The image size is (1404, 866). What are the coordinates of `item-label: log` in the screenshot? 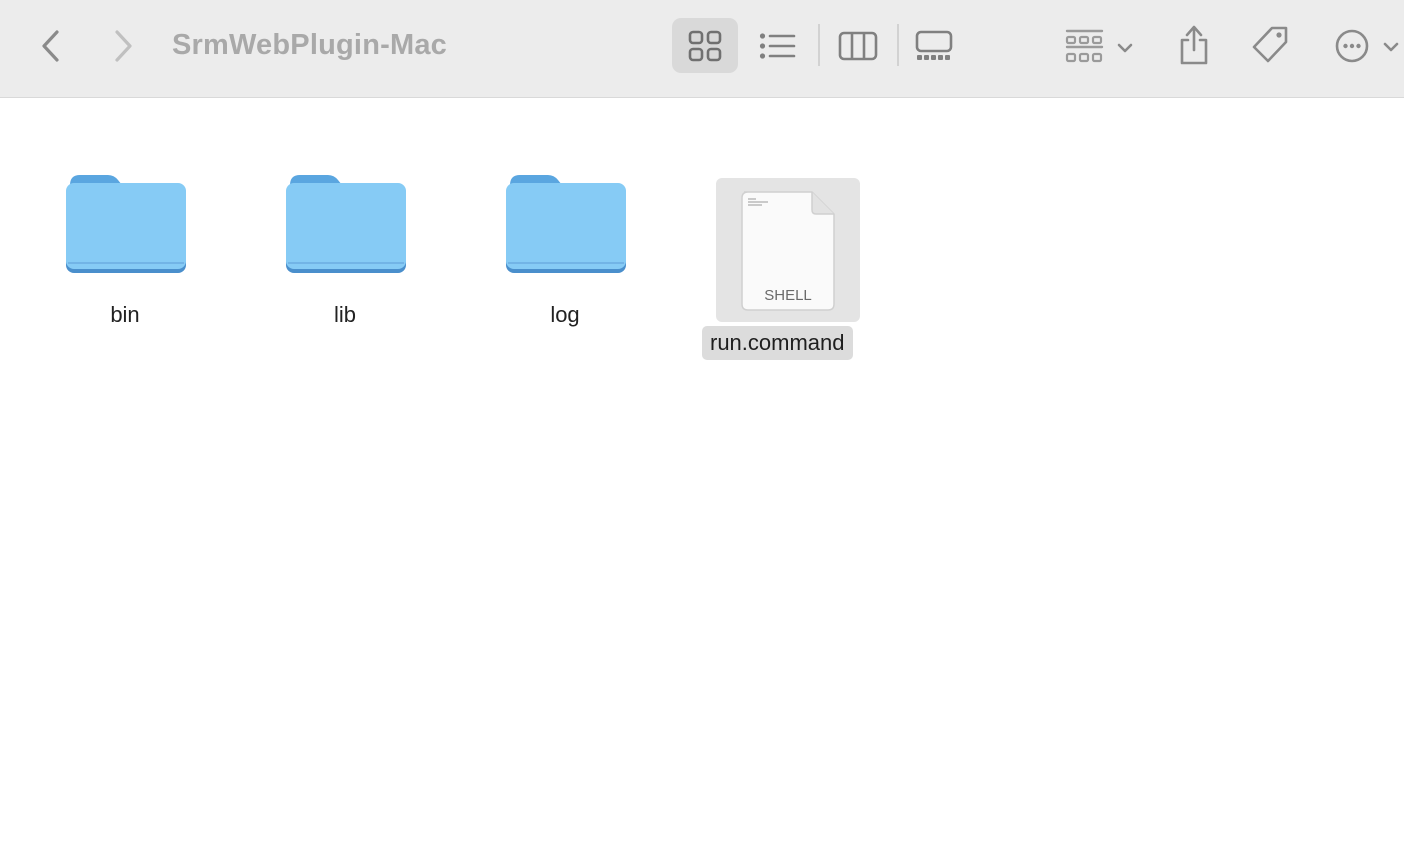 It's located at (565, 314).